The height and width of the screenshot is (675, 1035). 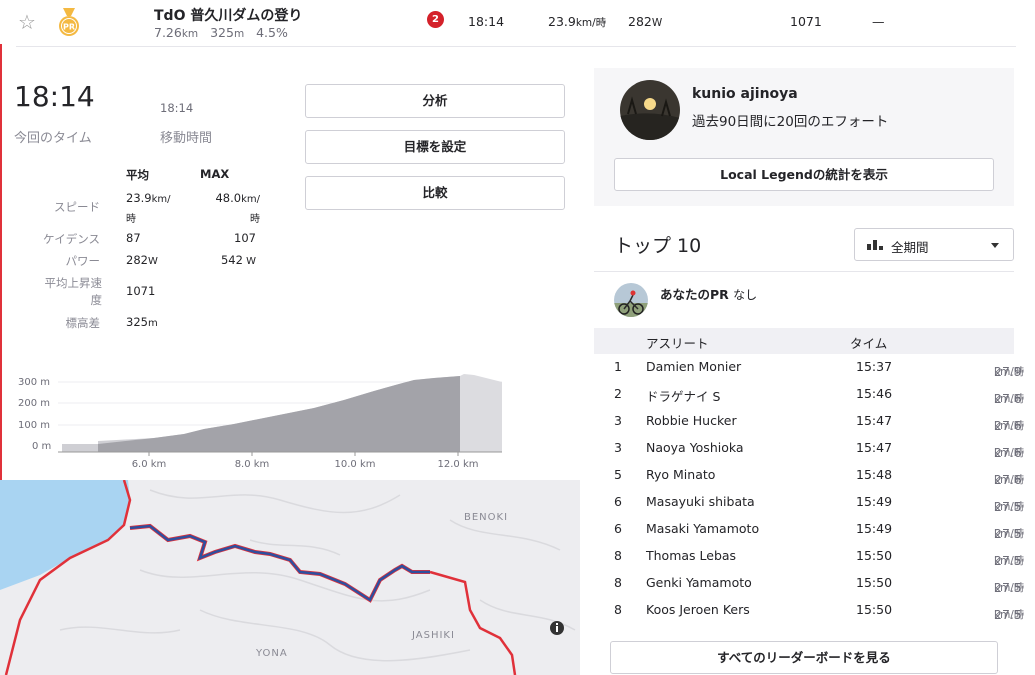 I want to click on view-all-leaderboards-button: すべてのリーダーボードを見る, so click(x=804, y=657).